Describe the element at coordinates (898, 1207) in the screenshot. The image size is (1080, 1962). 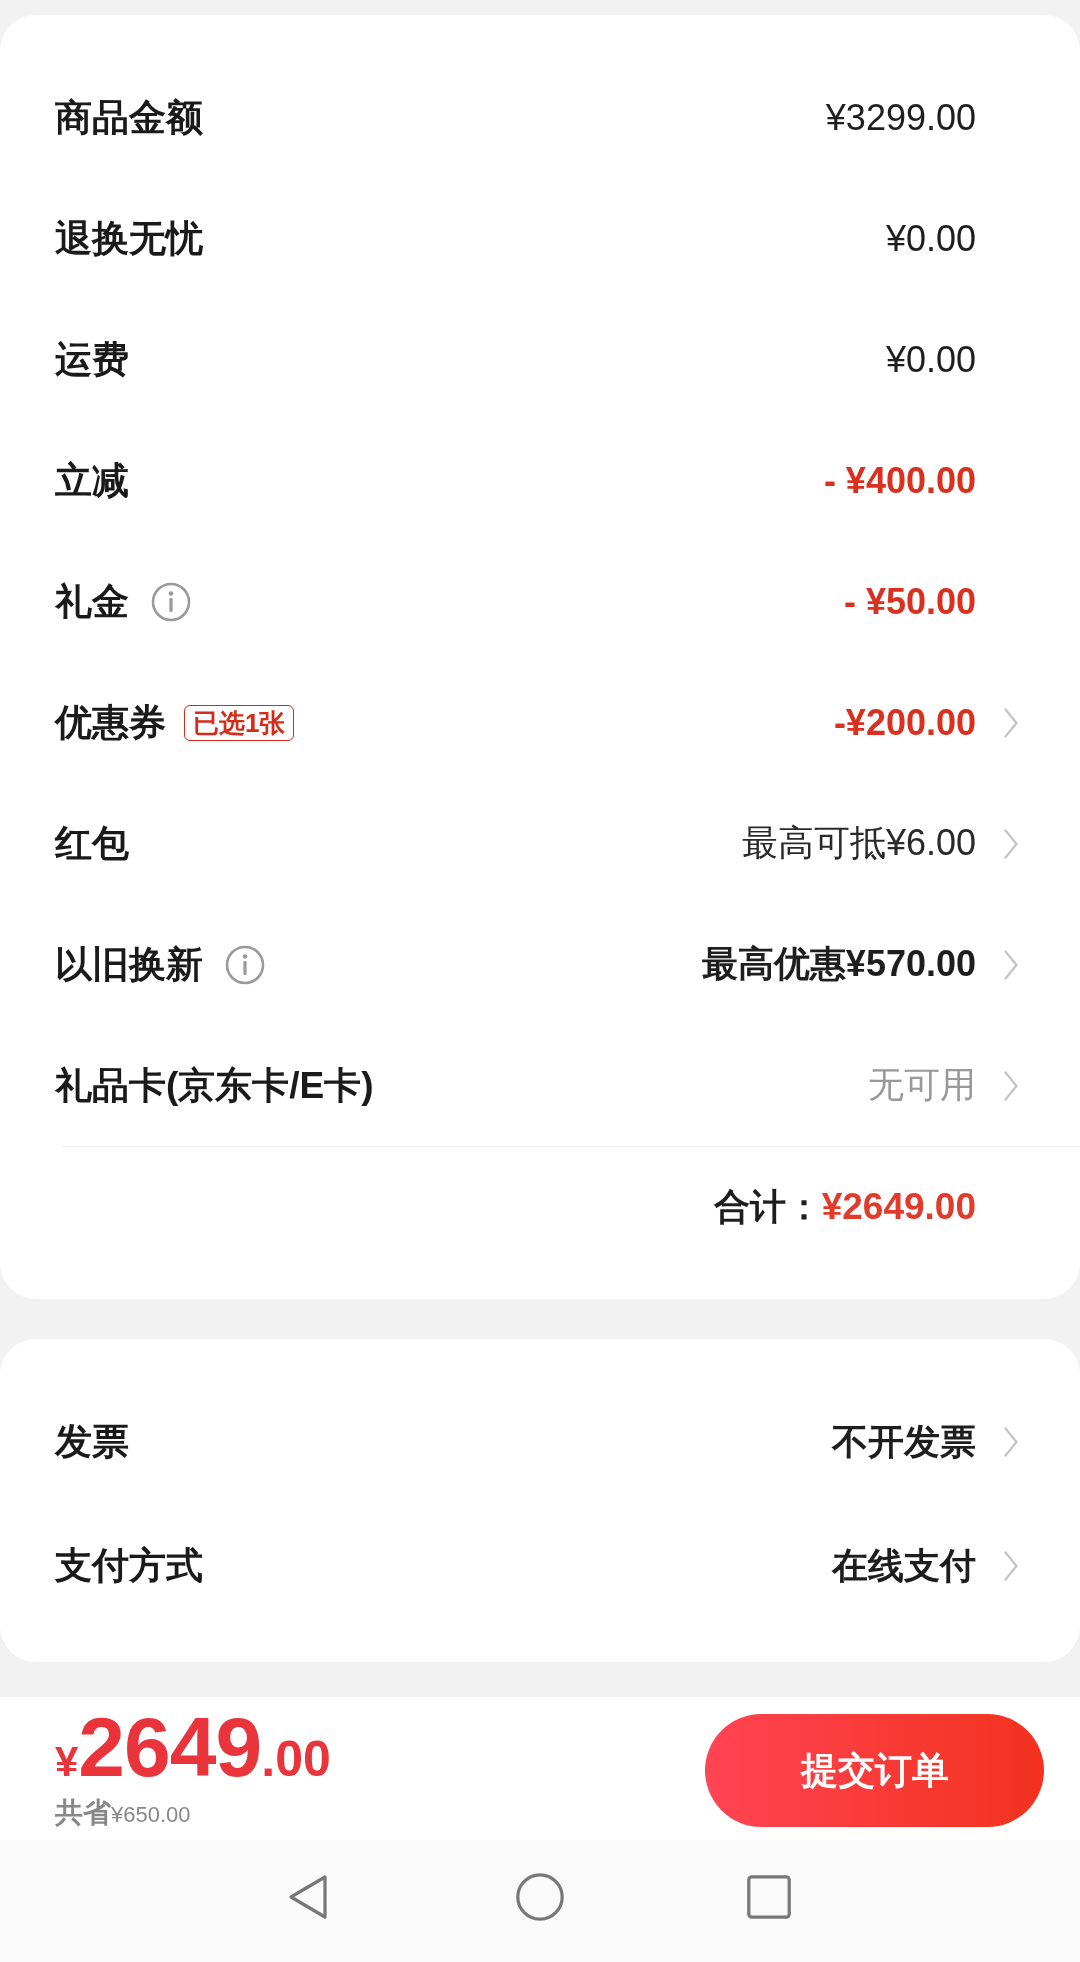
I see `total-amount: ¥2649.00` at that location.